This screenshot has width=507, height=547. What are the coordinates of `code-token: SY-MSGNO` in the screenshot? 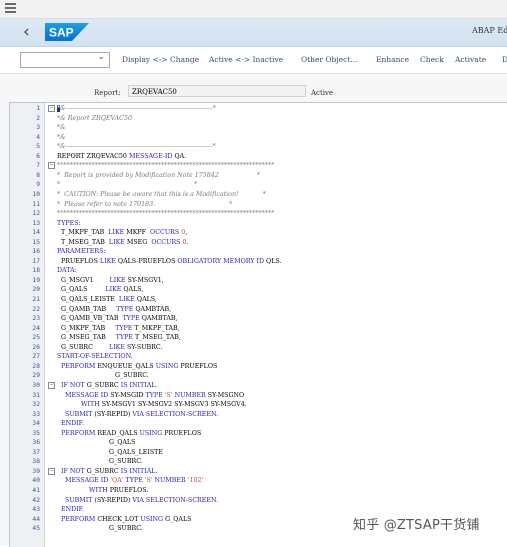 It's located at (225, 395).